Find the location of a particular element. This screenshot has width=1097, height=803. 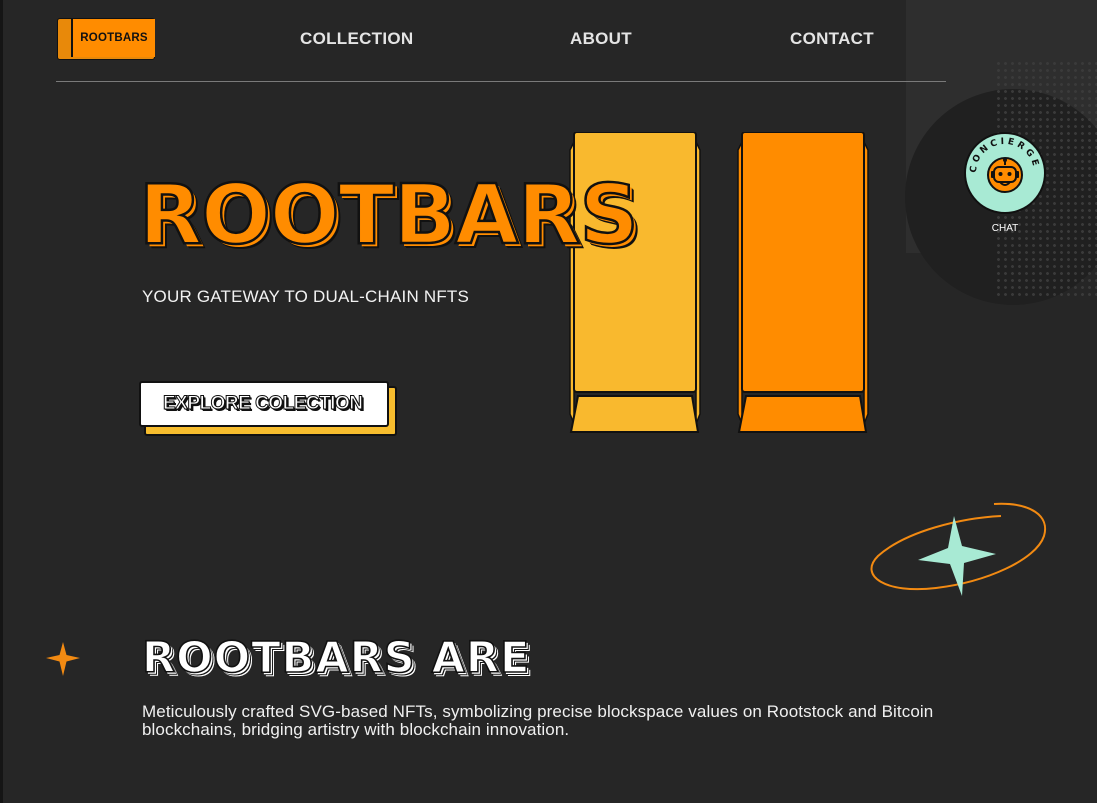

nav-about: ABOUT is located at coordinates (601, 39).